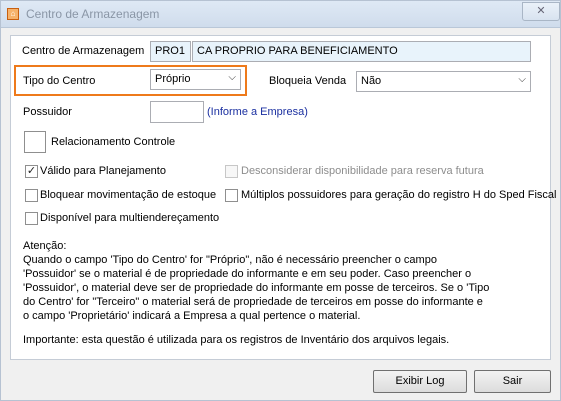  Describe the element at coordinates (93, 14) in the screenshot. I see `window-title: Centro de Armazenagem` at that location.